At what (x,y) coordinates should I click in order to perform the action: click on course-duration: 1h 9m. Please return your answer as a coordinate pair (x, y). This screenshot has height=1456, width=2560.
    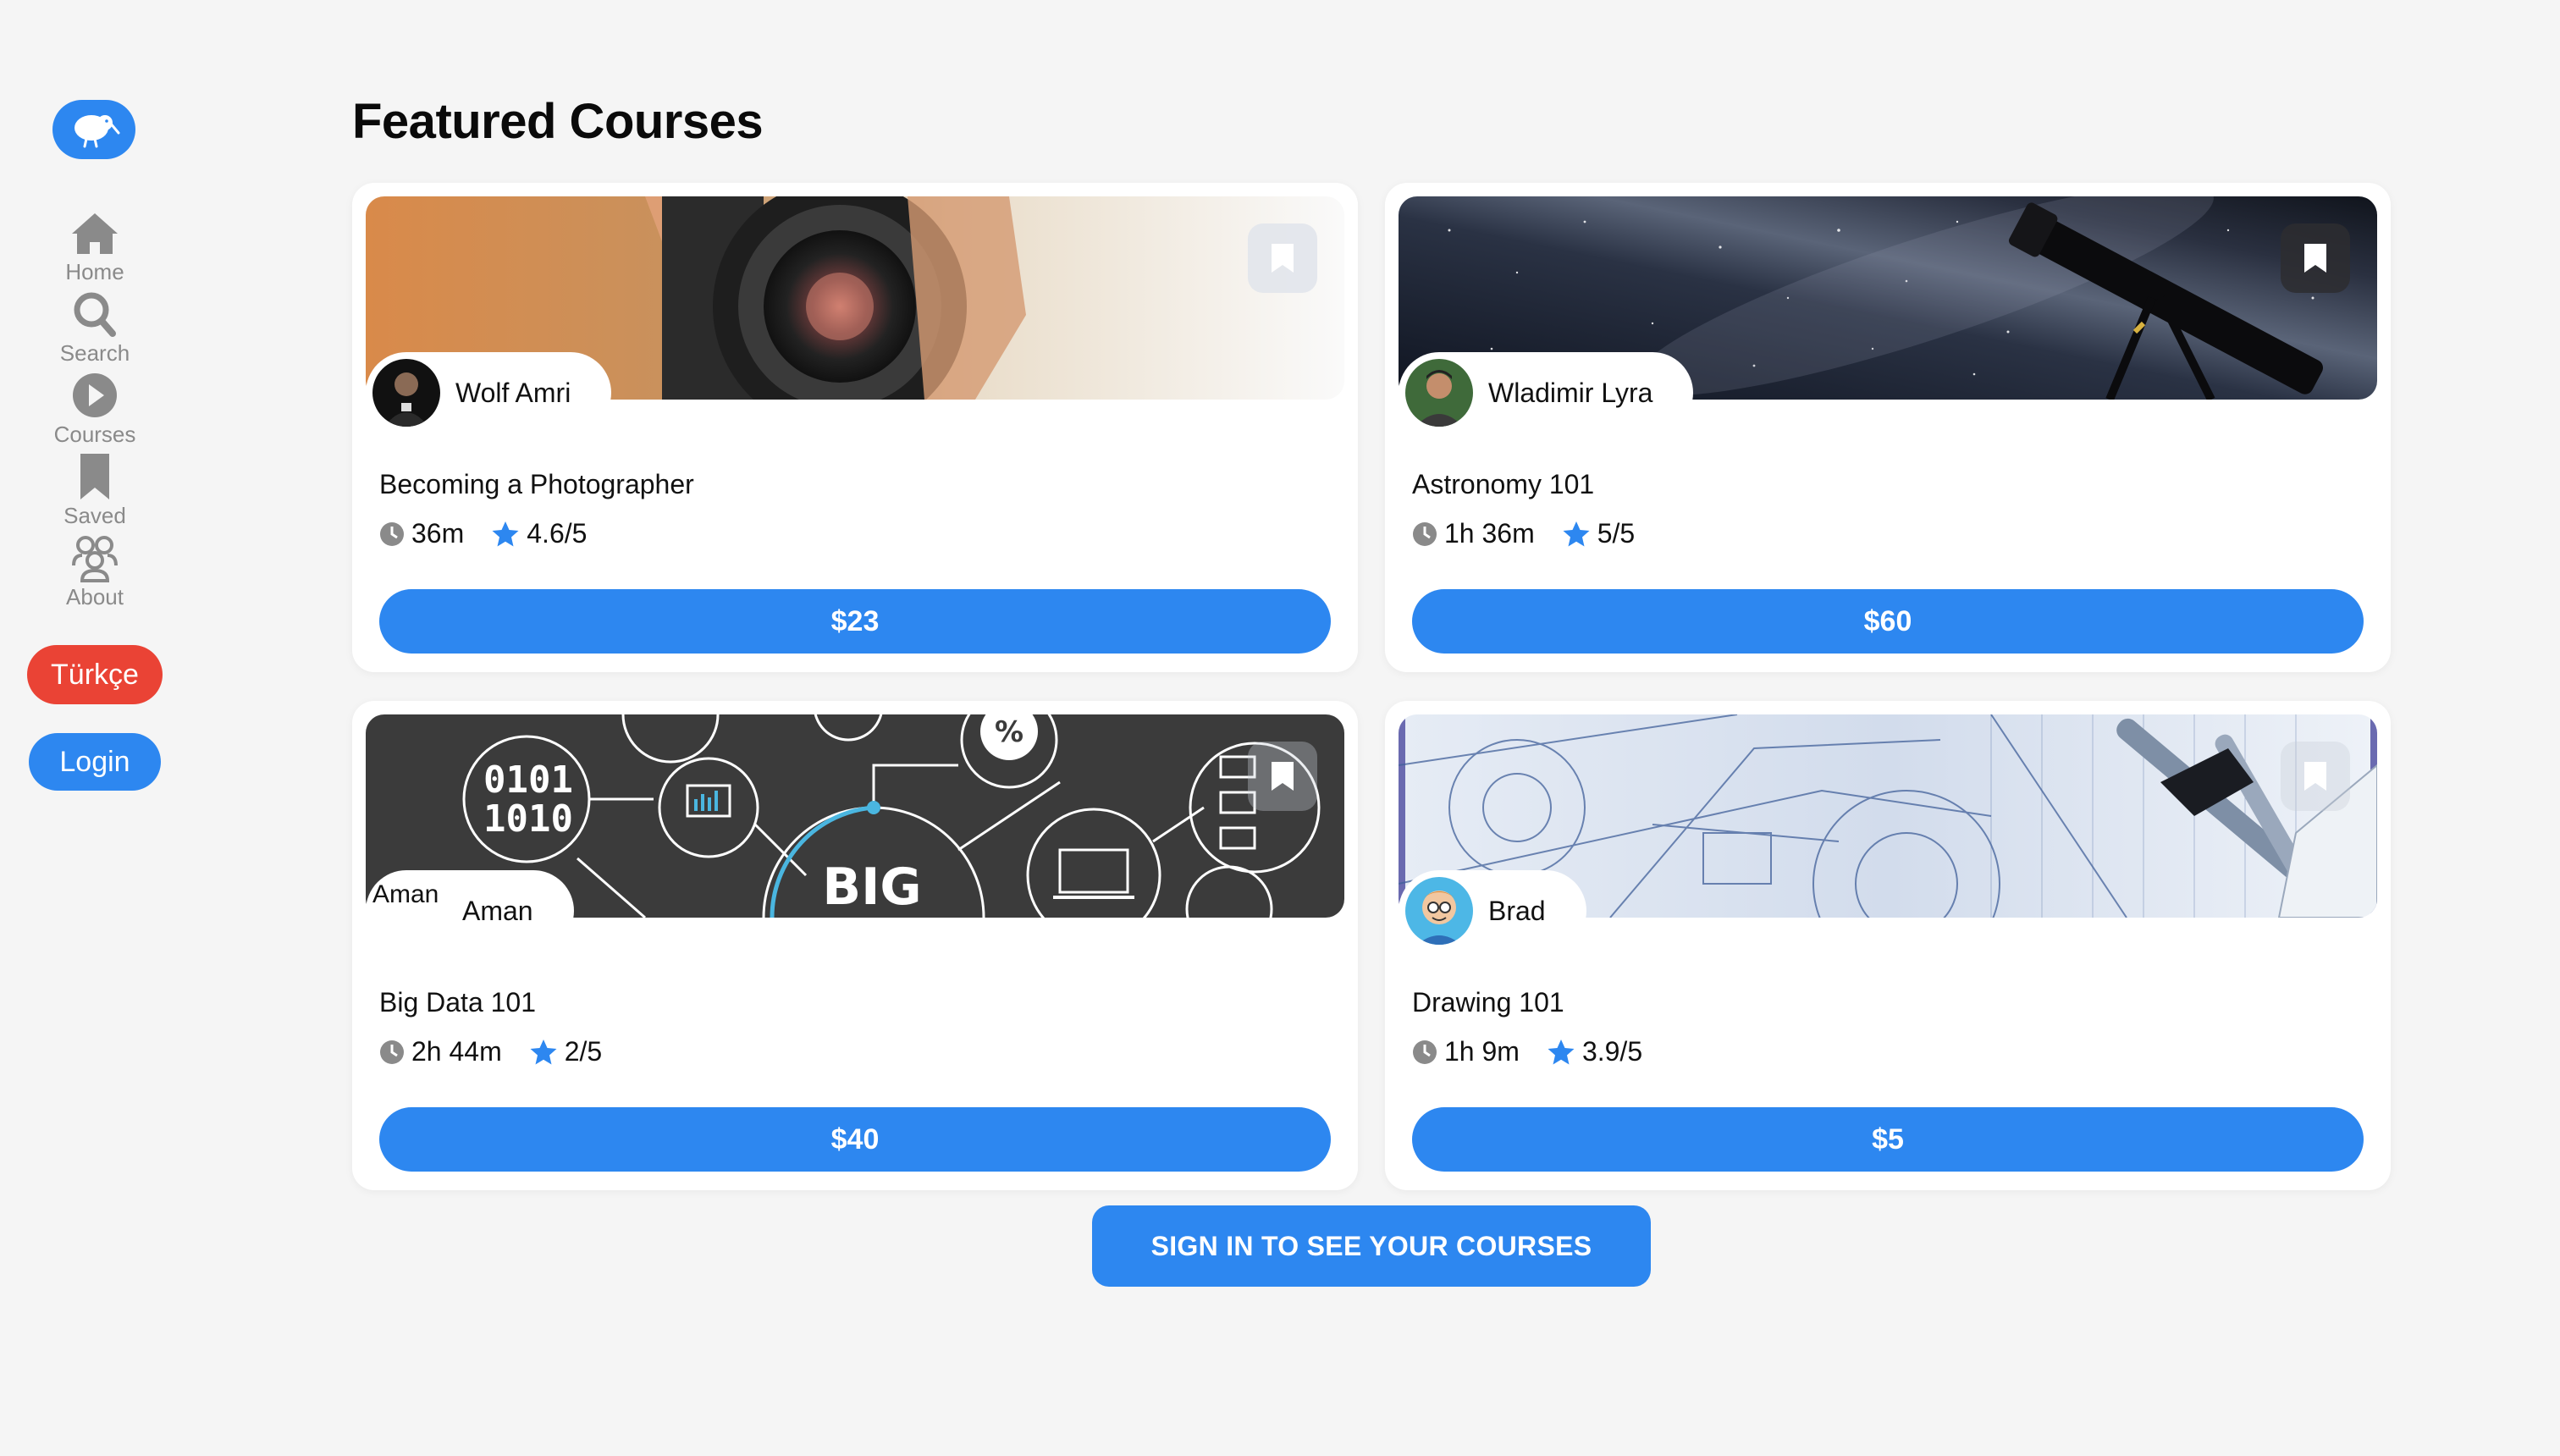
    Looking at the image, I should click on (1482, 1051).